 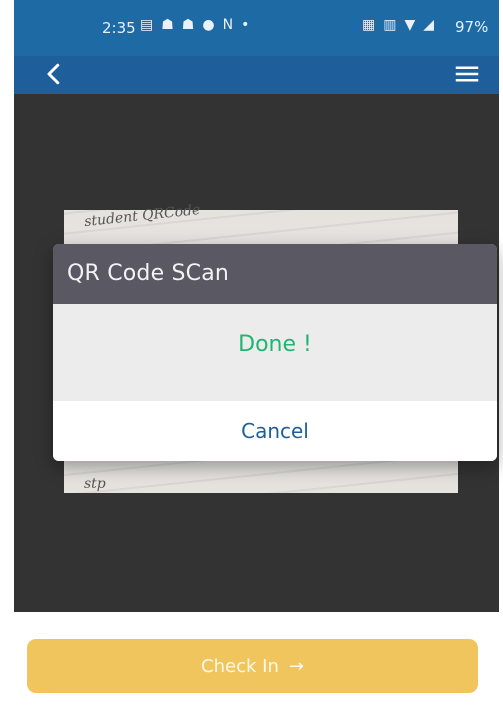 I want to click on status-left-icons: ▤ ☗ ☗ ● N •, so click(x=194, y=25).